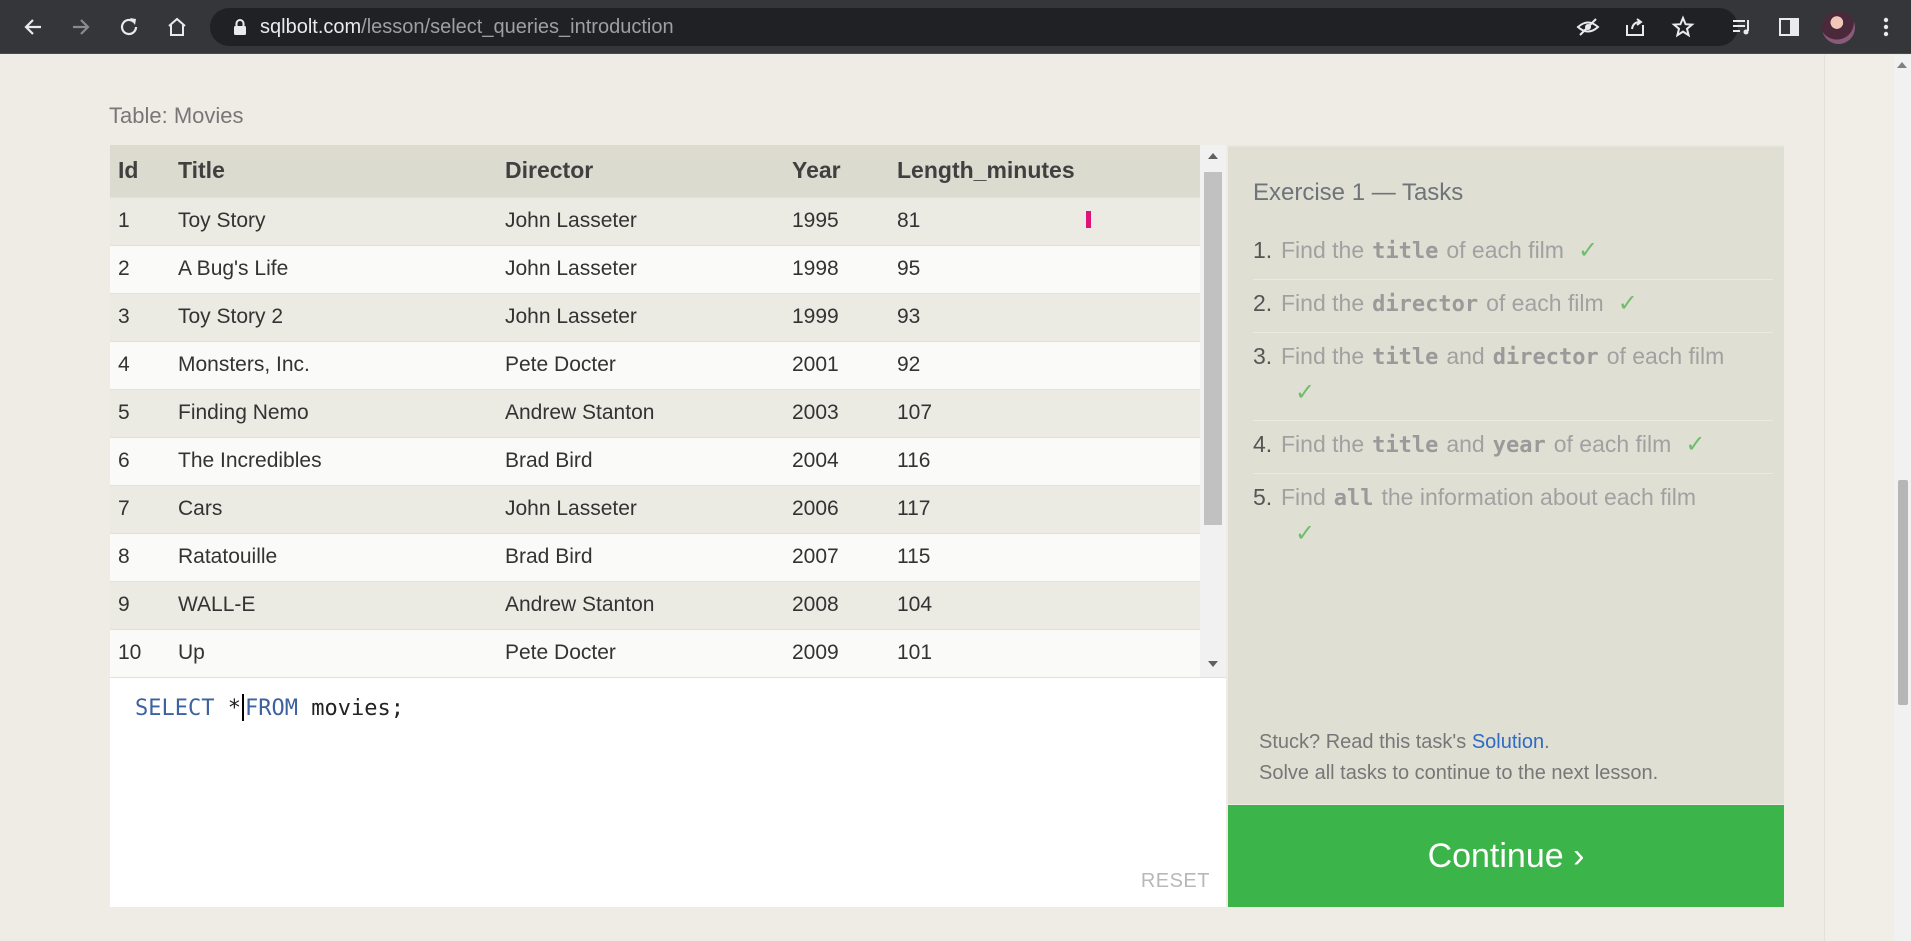 This screenshot has height=941, width=1911. I want to click on url-host: sqlbolt.com, so click(311, 27).